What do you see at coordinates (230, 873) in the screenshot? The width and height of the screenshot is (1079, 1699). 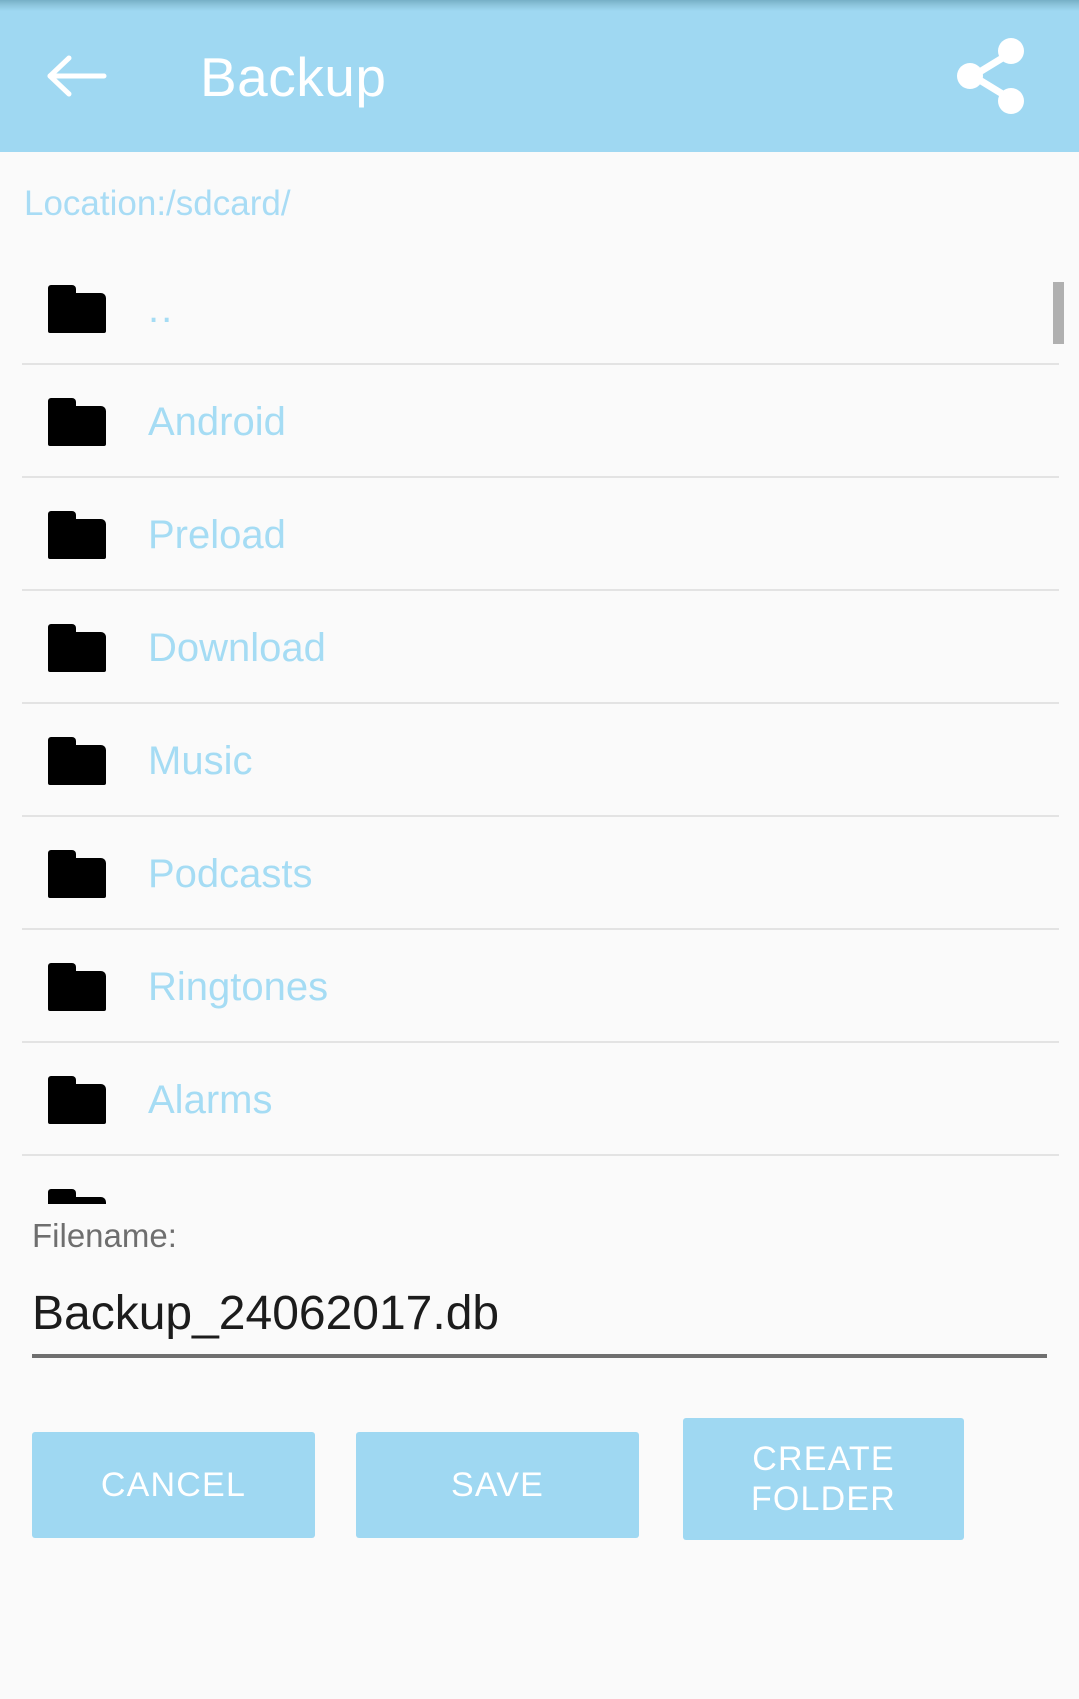 I see `list-item-label: Podcasts` at bounding box center [230, 873].